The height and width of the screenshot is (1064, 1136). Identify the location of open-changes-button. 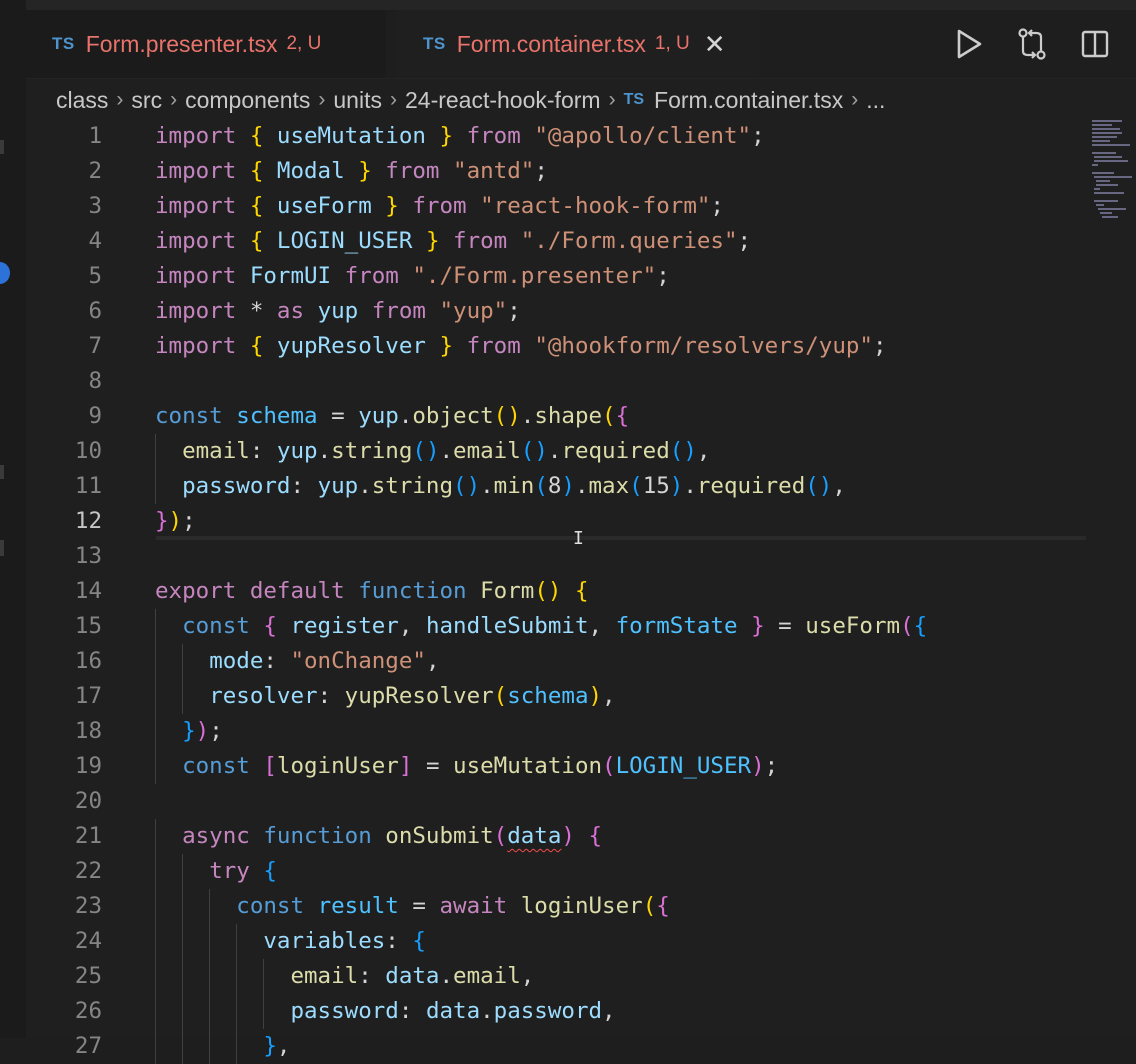
(1032, 44).